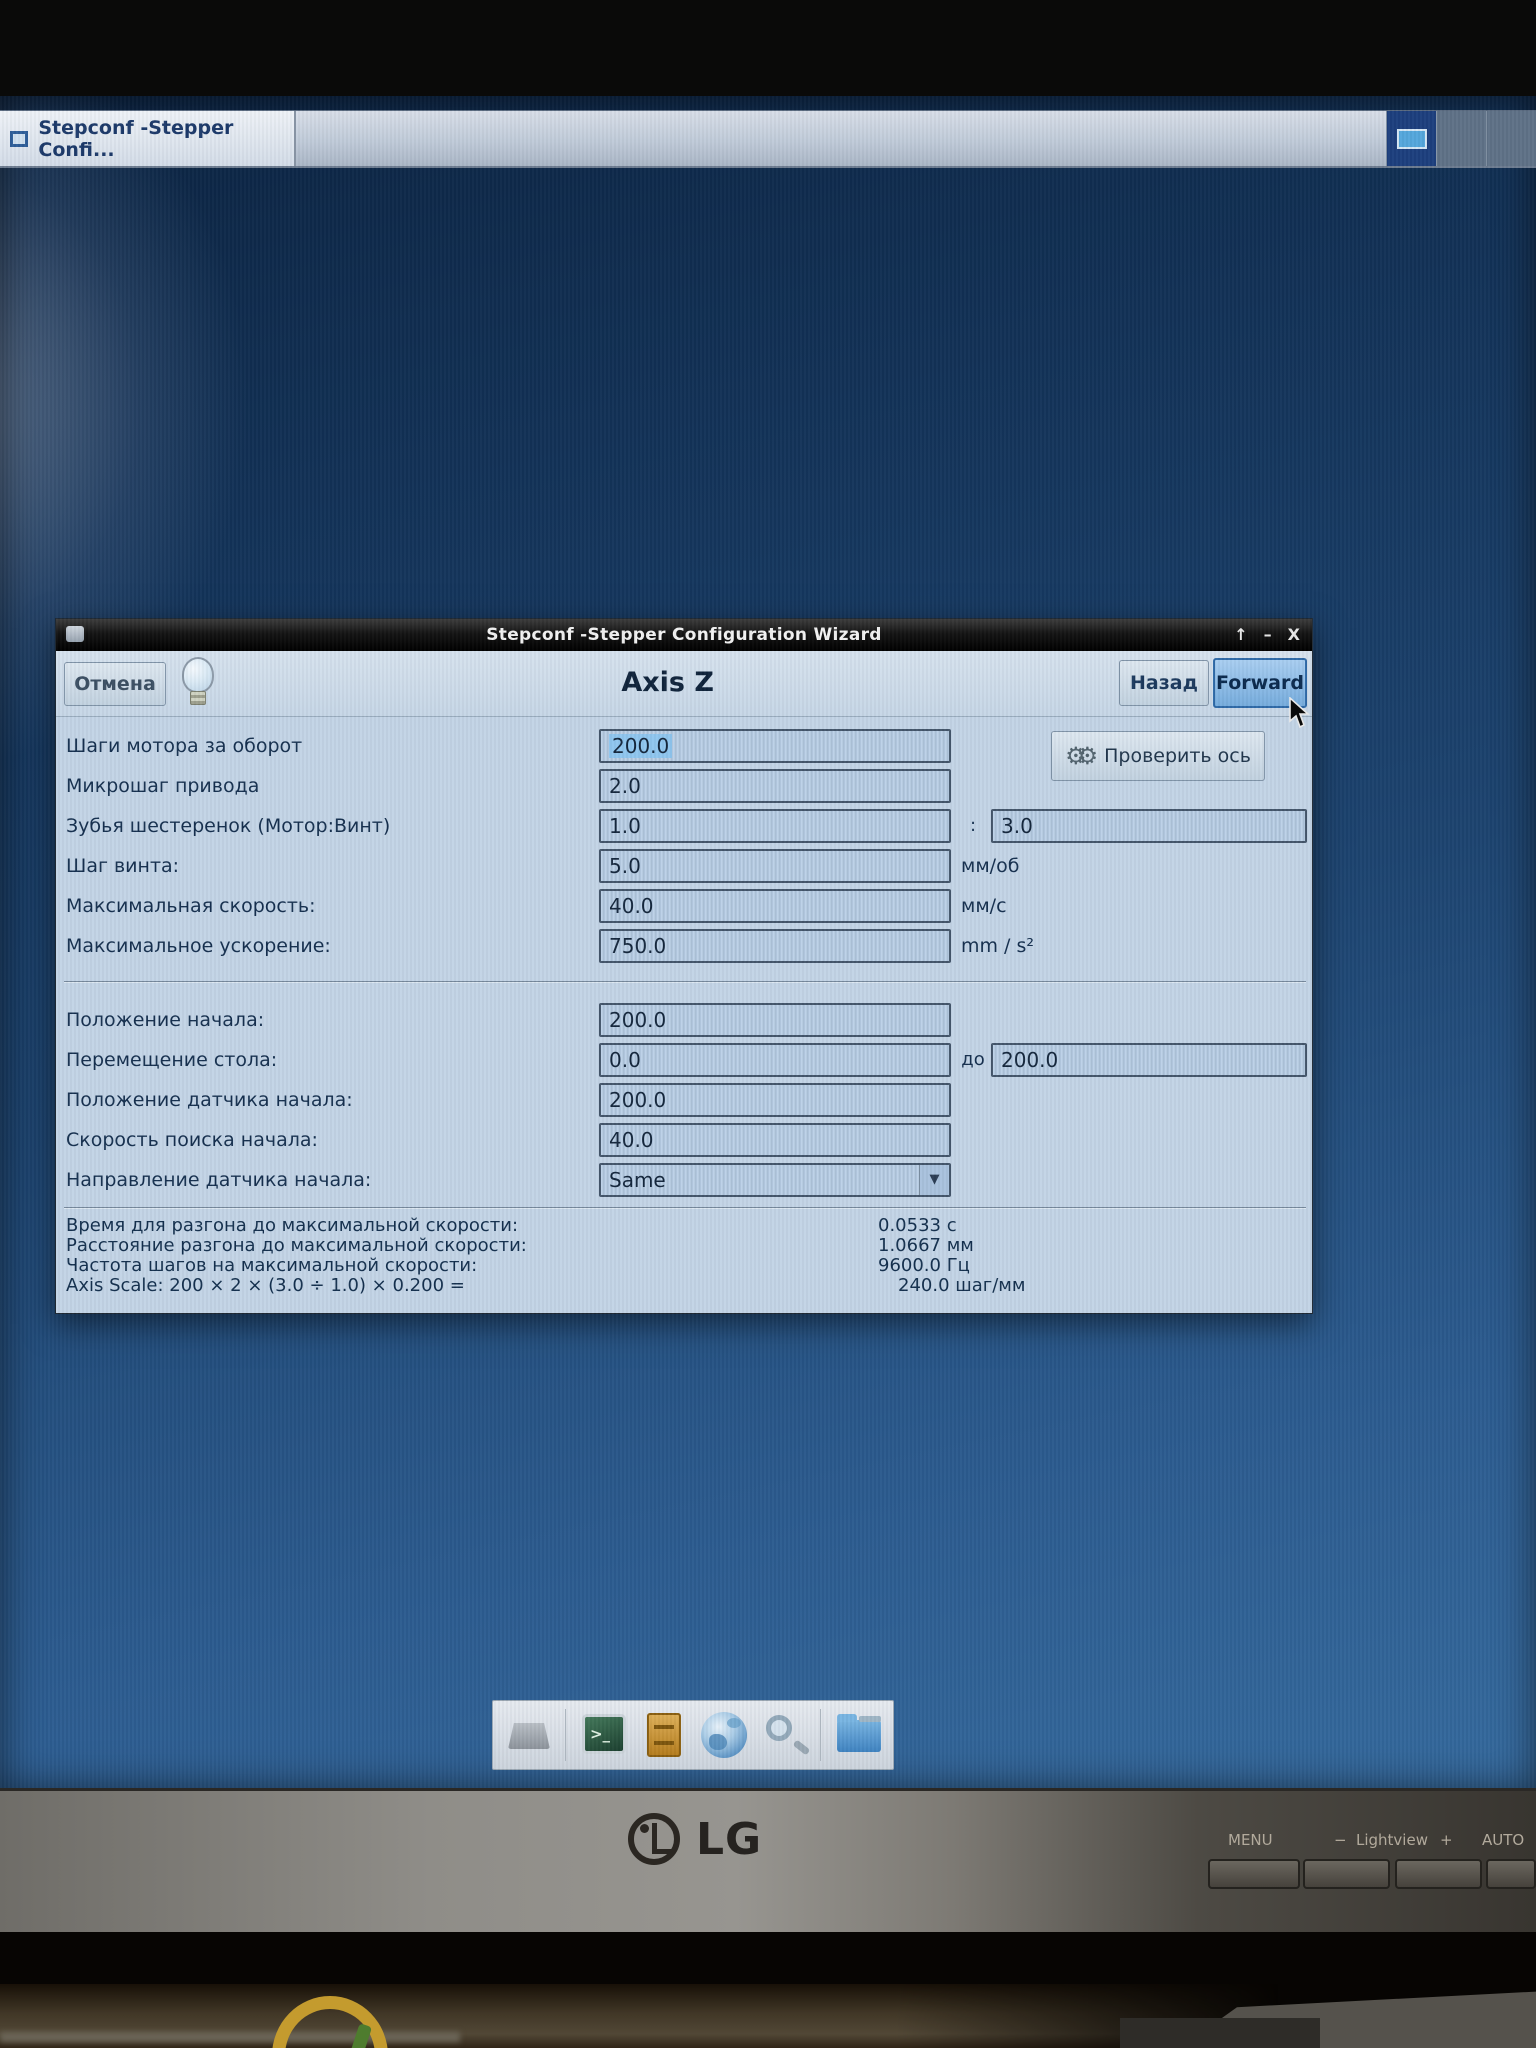  I want to click on unit-label: мм/об, so click(990, 866).